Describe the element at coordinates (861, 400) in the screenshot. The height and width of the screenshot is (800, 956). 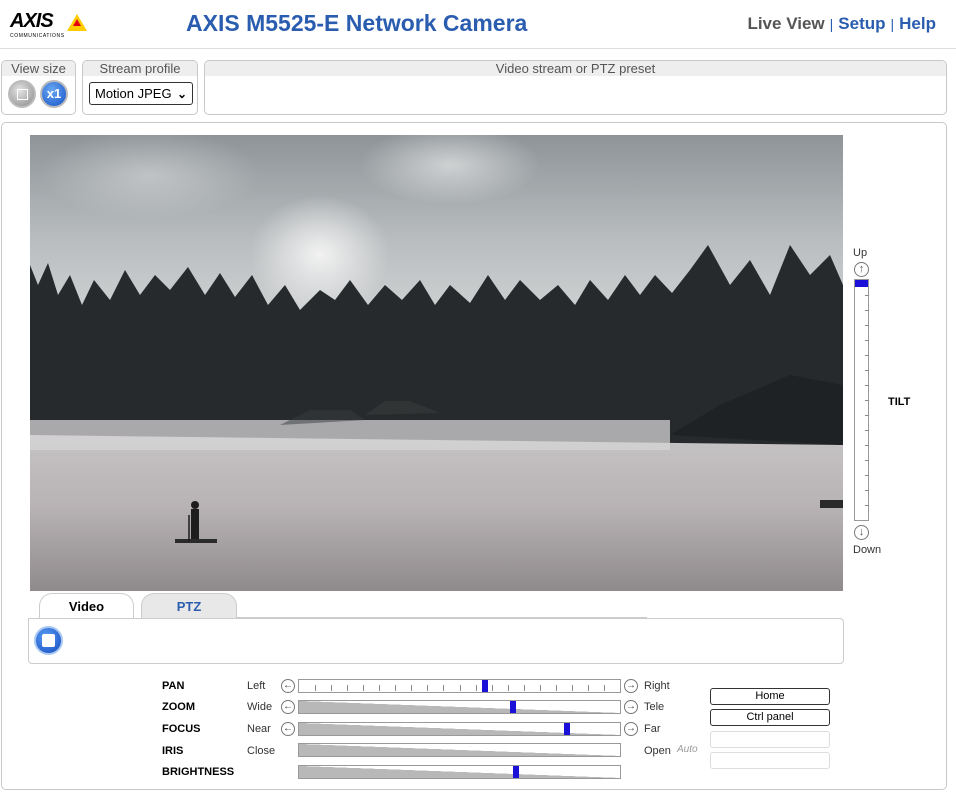
I see `tilt-slider` at that location.